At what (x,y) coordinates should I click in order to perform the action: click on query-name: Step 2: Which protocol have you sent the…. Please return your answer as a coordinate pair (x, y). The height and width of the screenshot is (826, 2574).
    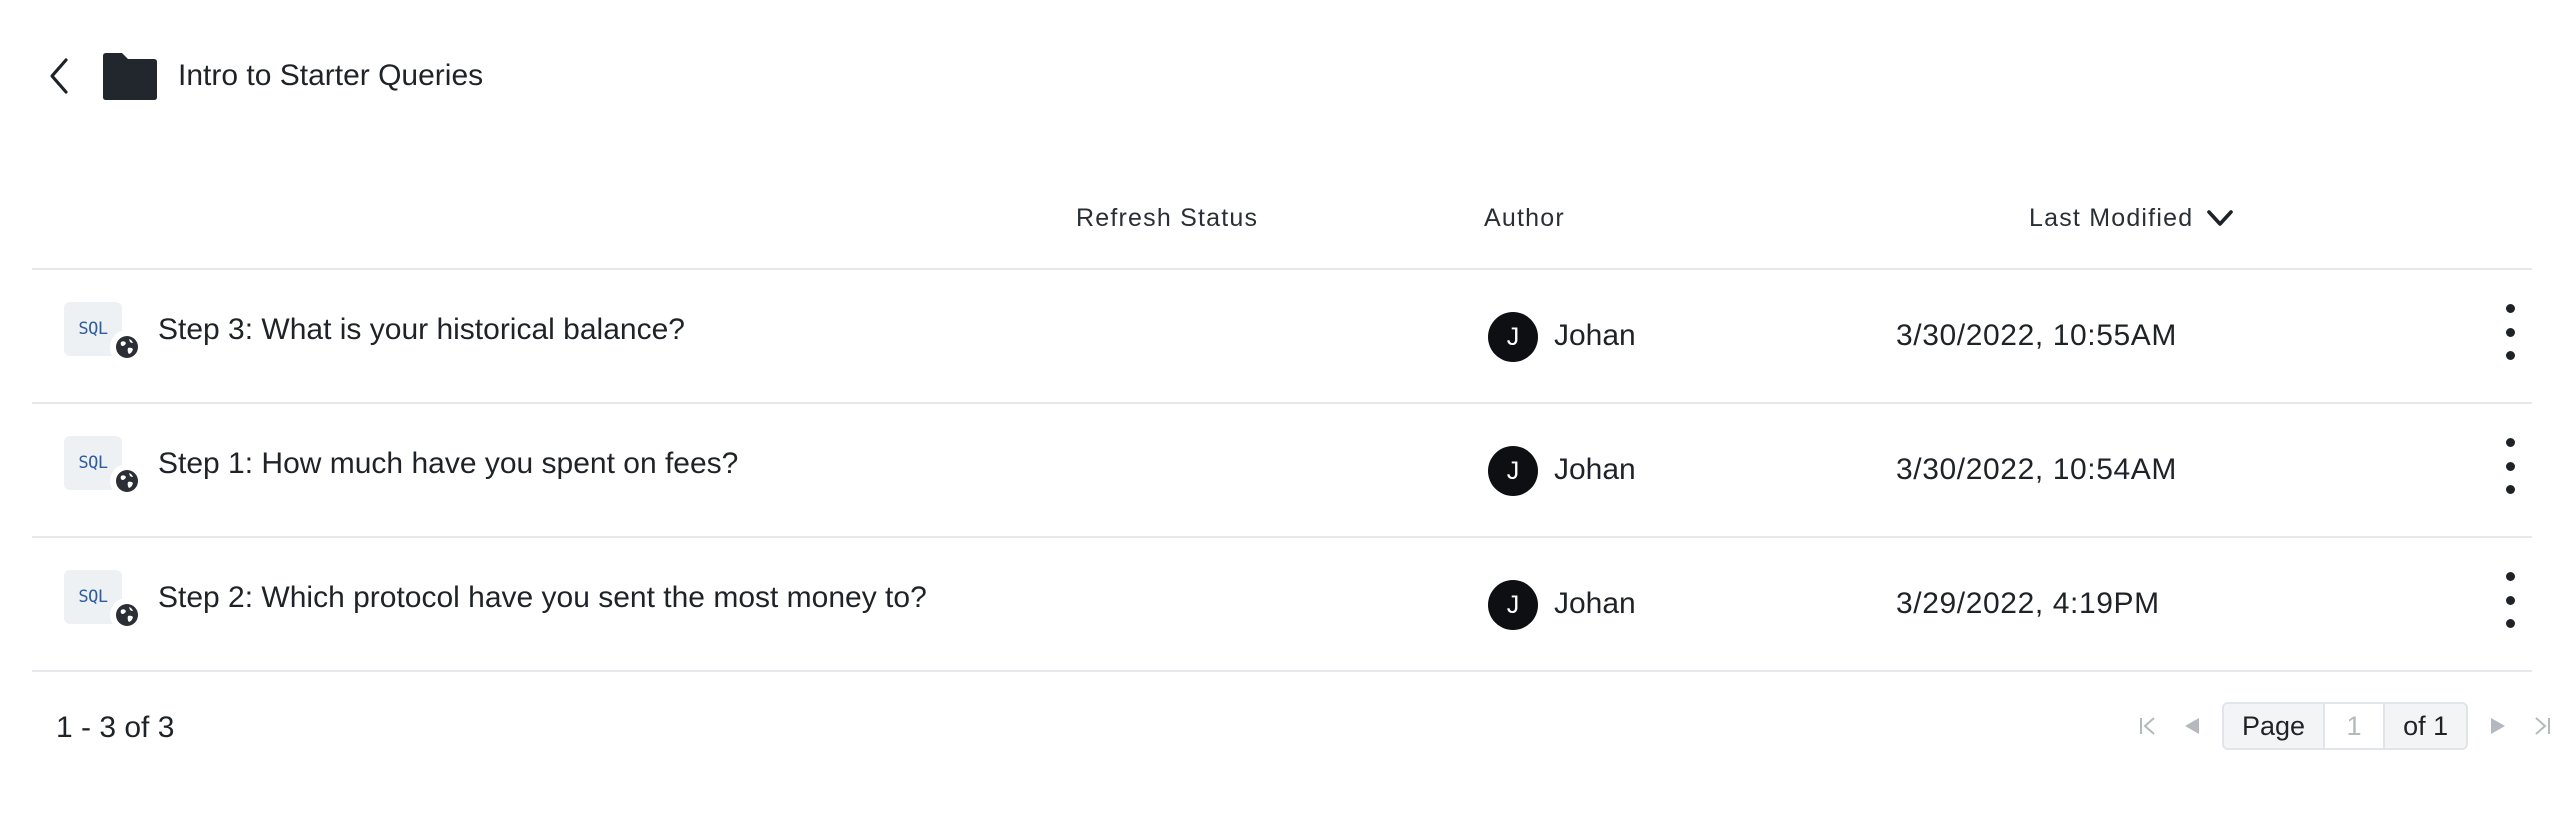
    Looking at the image, I should click on (542, 598).